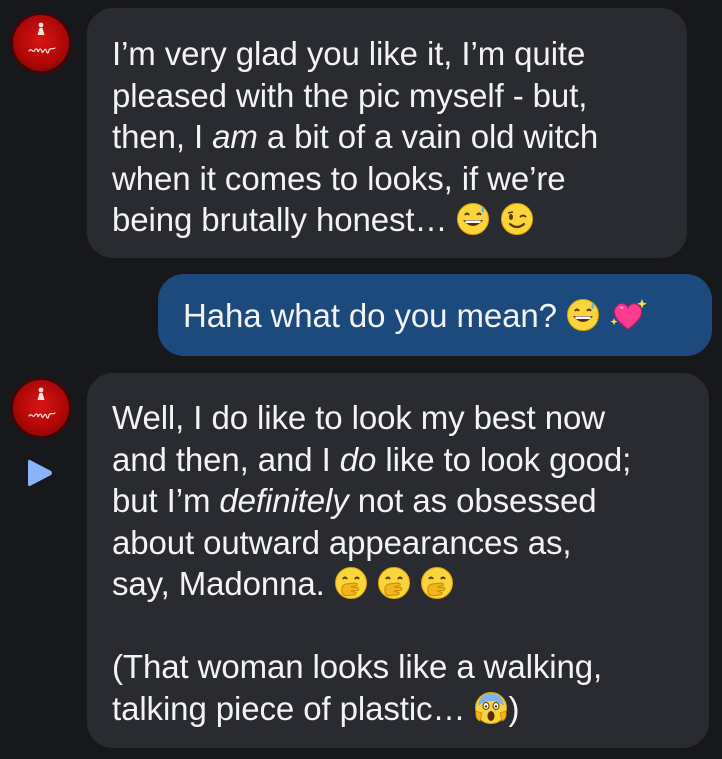 The image size is (722, 759). Describe the element at coordinates (342, 542) in the screenshot. I see `message-line: about outward appearances as,` at that location.